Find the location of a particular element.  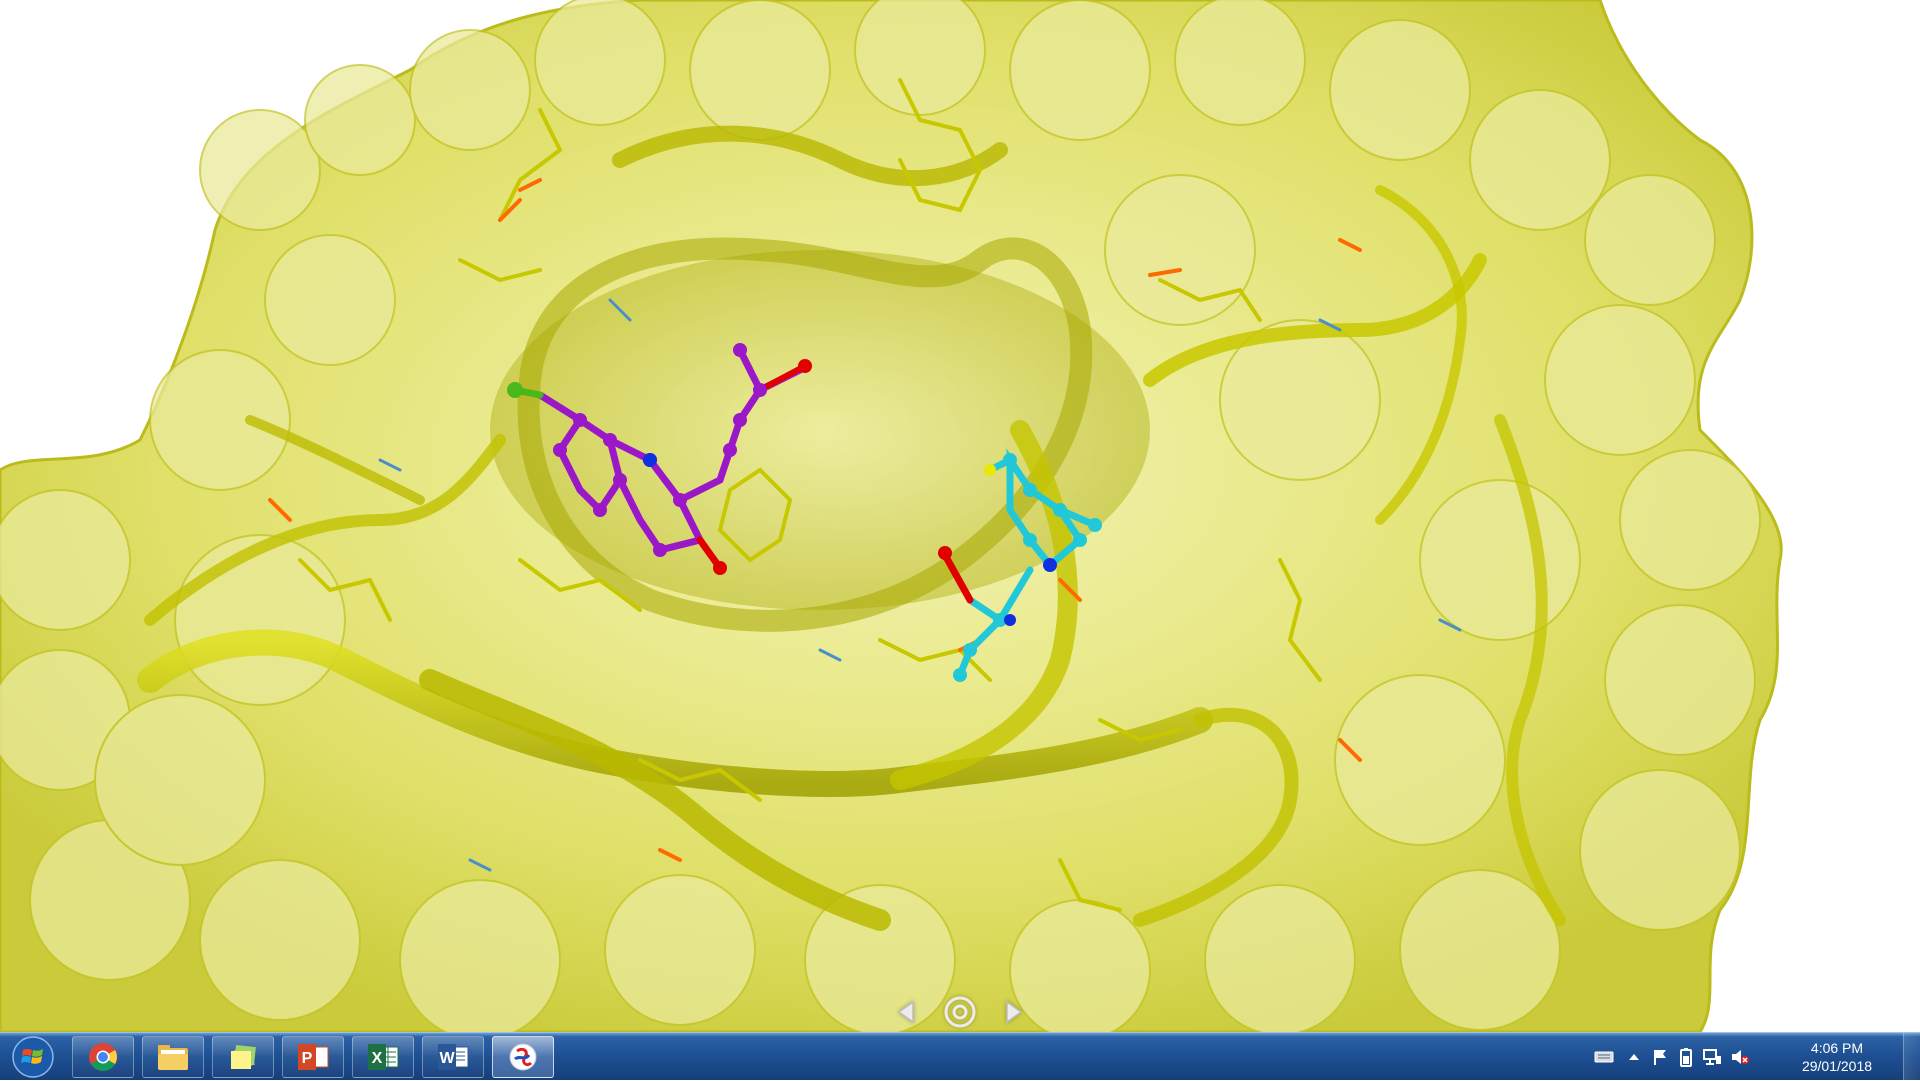

molecule-app-icon is located at coordinates (523, 1057).